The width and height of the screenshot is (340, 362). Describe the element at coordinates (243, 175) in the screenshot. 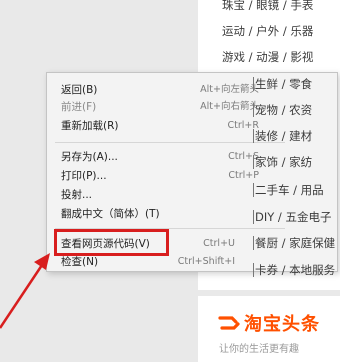

I see `shortcut-print: Ctrl+P` at that location.